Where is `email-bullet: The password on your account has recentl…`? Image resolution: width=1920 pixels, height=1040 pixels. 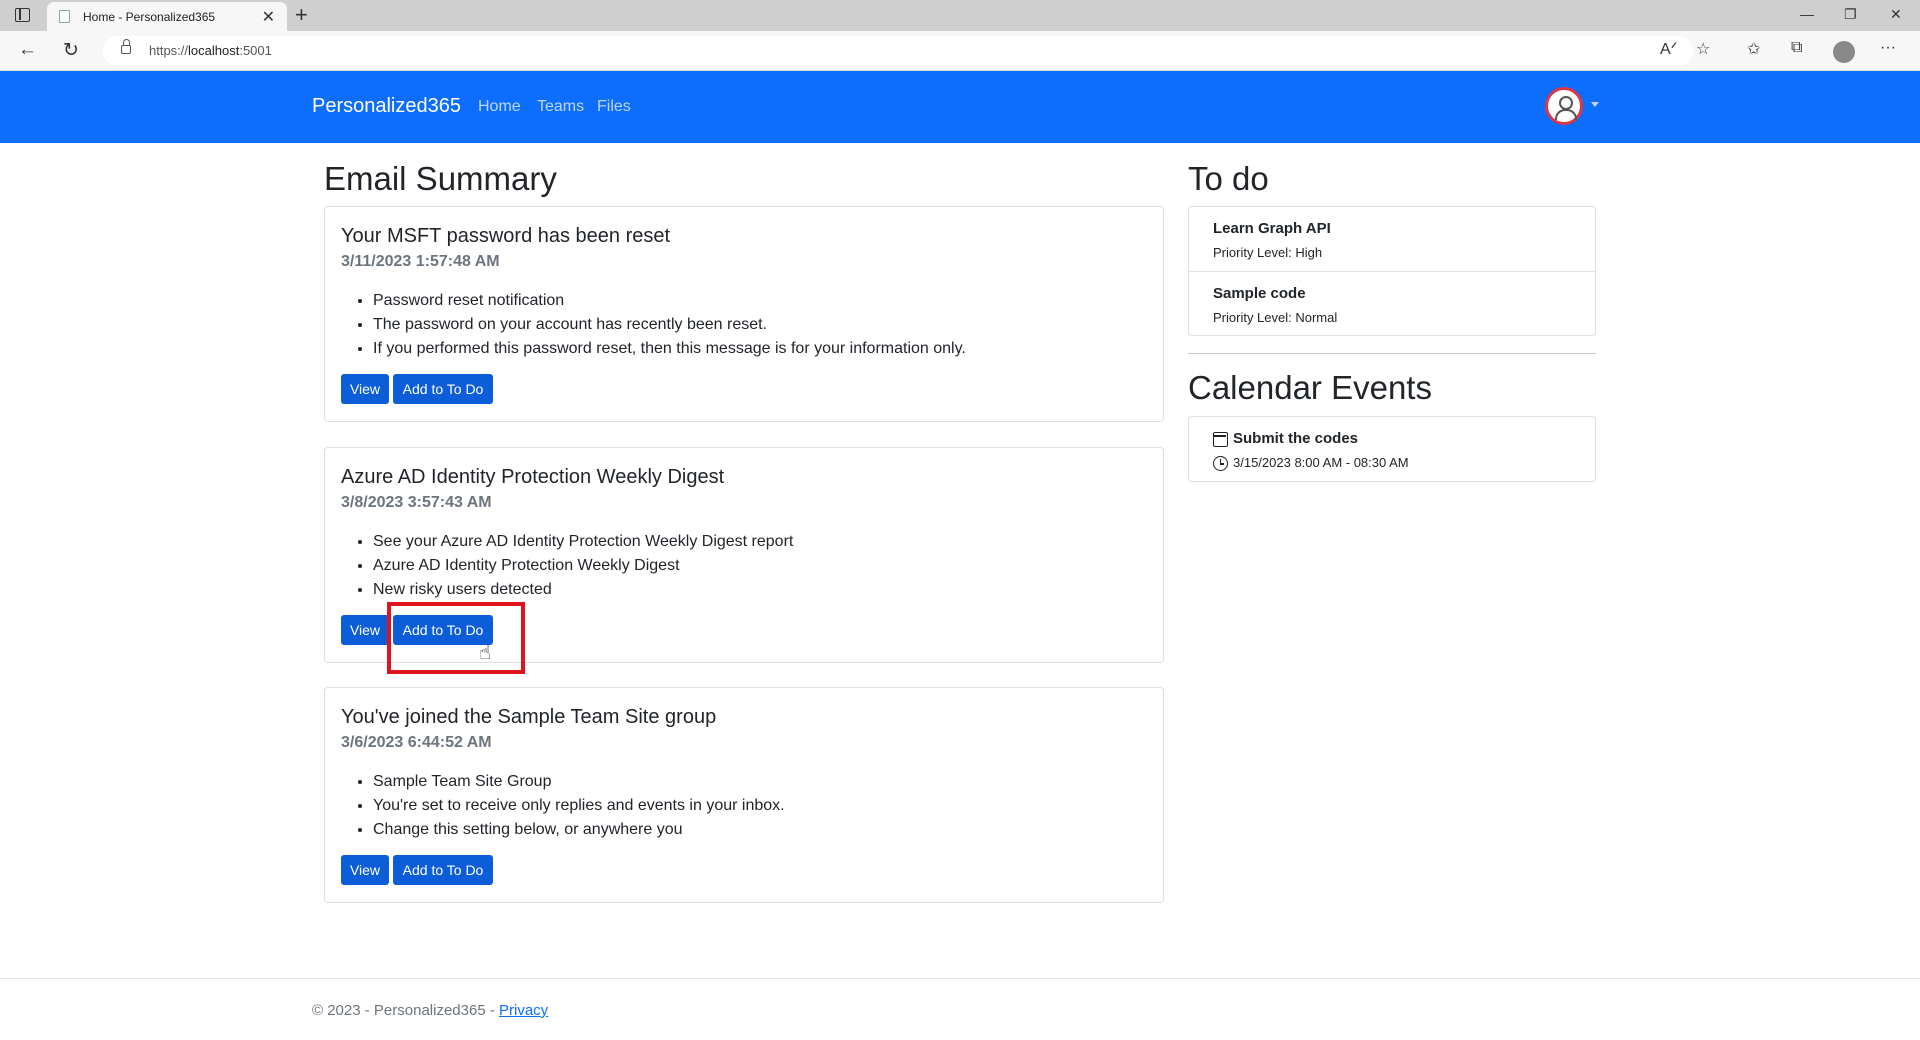
email-bullet: The password on your account has recentl… is located at coordinates (669, 325).